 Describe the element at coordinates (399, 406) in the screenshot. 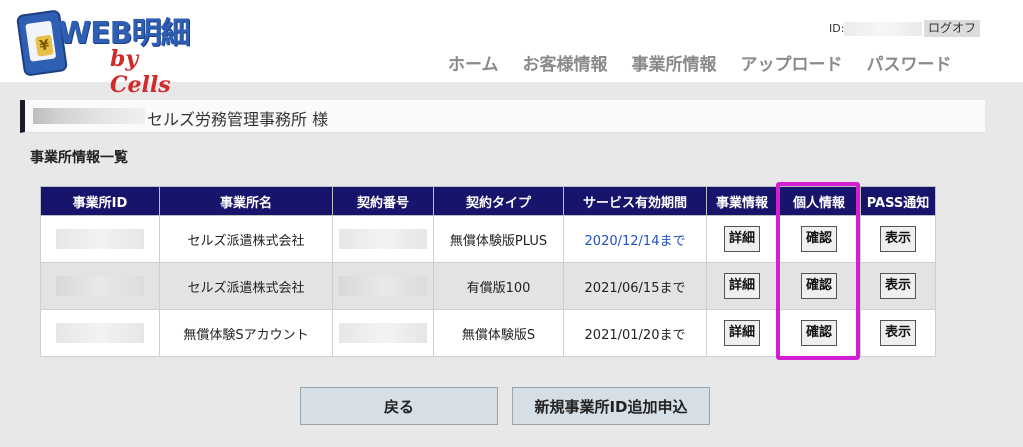

I see `back-button: 戻る` at that location.